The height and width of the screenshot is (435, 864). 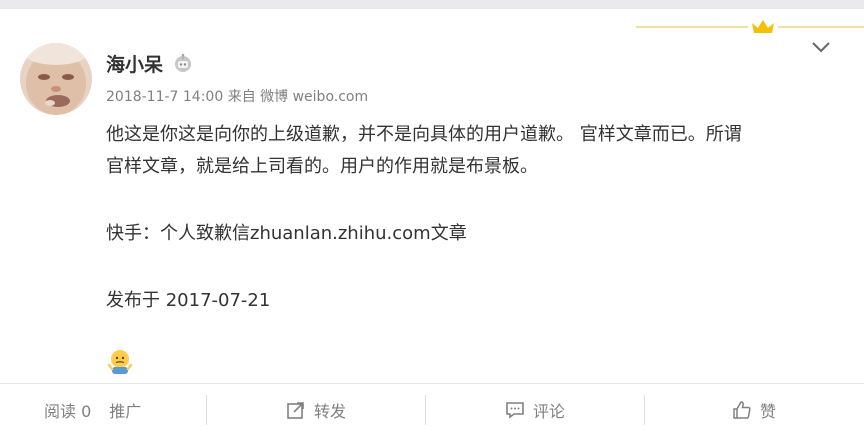 What do you see at coordinates (188, 300) in the screenshot?
I see `content-line-4: 发布于 2017-07-21` at bounding box center [188, 300].